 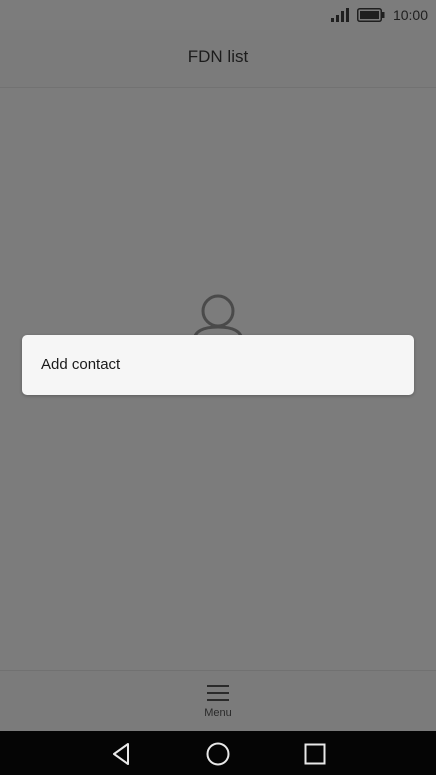 What do you see at coordinates (122, 754) in the screenshot?
I see `back-icon` at bounding box center [122, 754].